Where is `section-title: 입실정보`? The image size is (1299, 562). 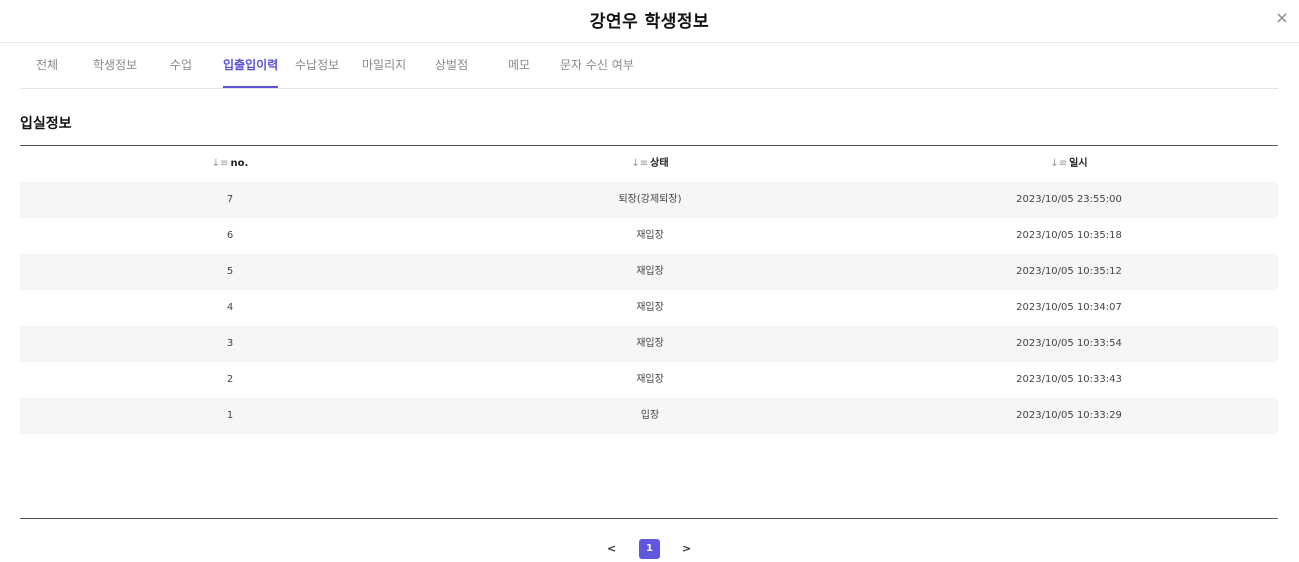
section-title: 입실정보 is located at coordinates (46, 124).